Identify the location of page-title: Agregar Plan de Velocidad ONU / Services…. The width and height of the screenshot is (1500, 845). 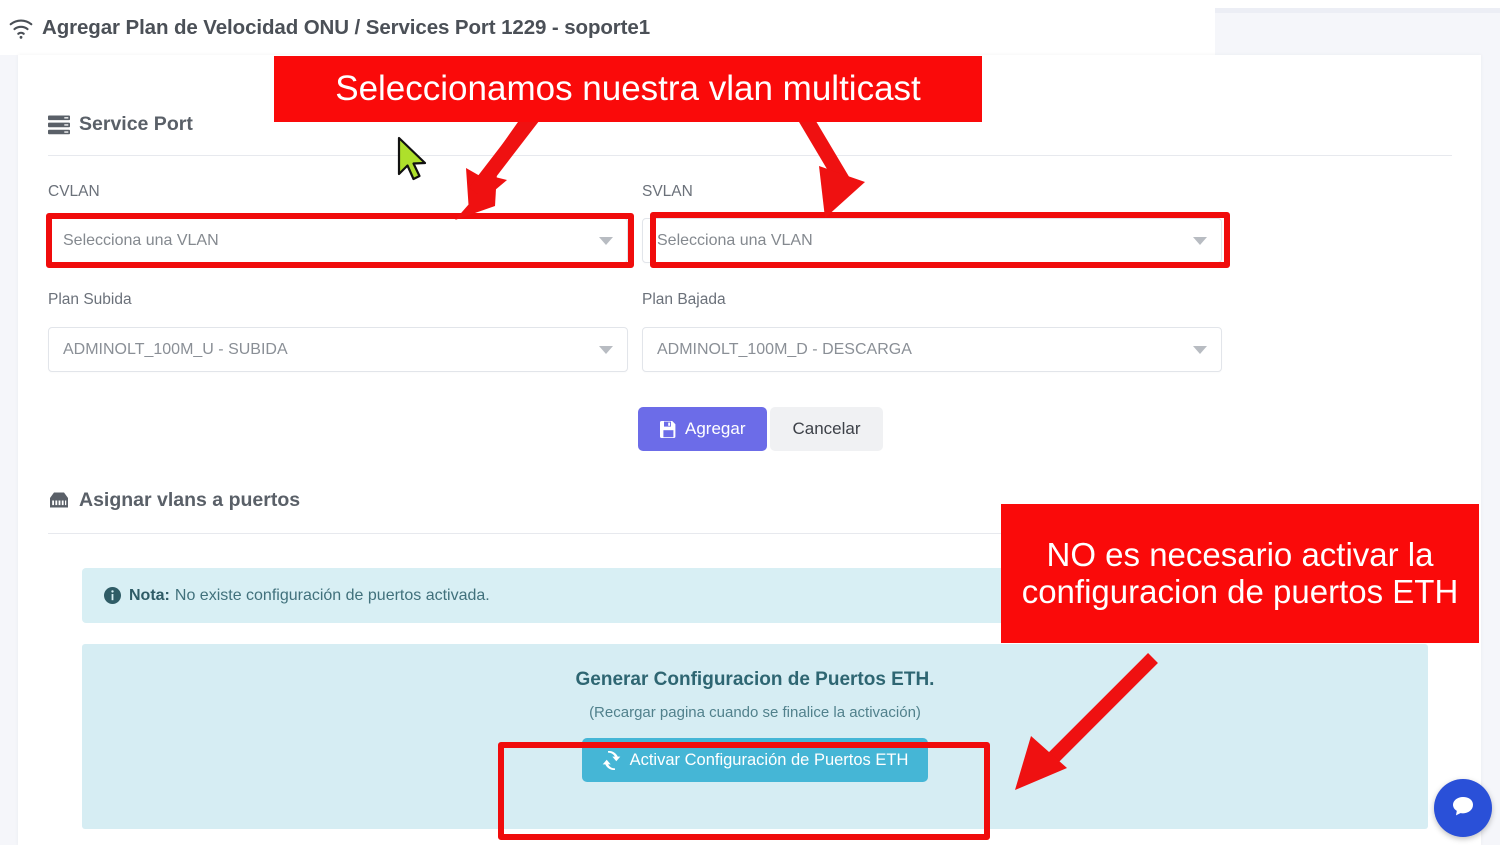
(346, 27).